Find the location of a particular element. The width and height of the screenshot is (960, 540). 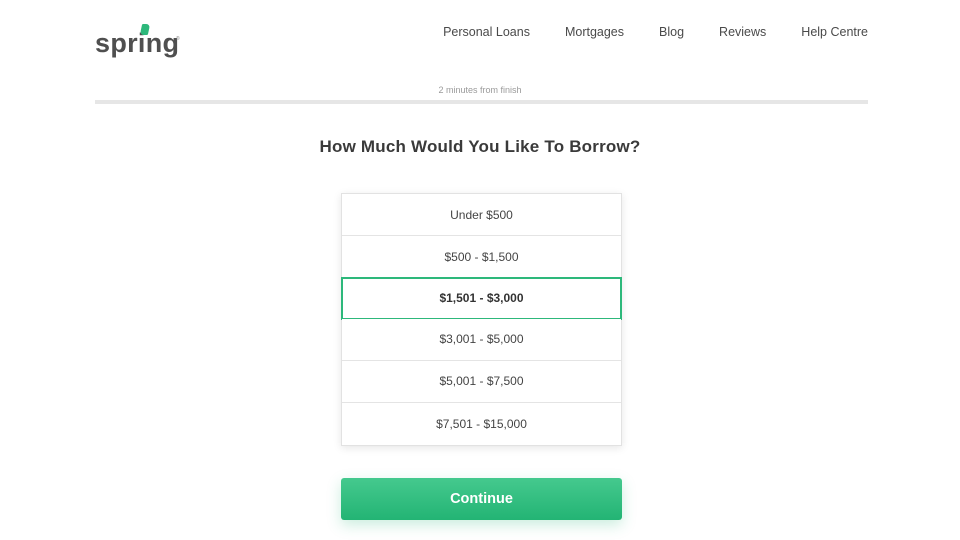

spring-logo: spring ® is located at coordinates (140, 34).